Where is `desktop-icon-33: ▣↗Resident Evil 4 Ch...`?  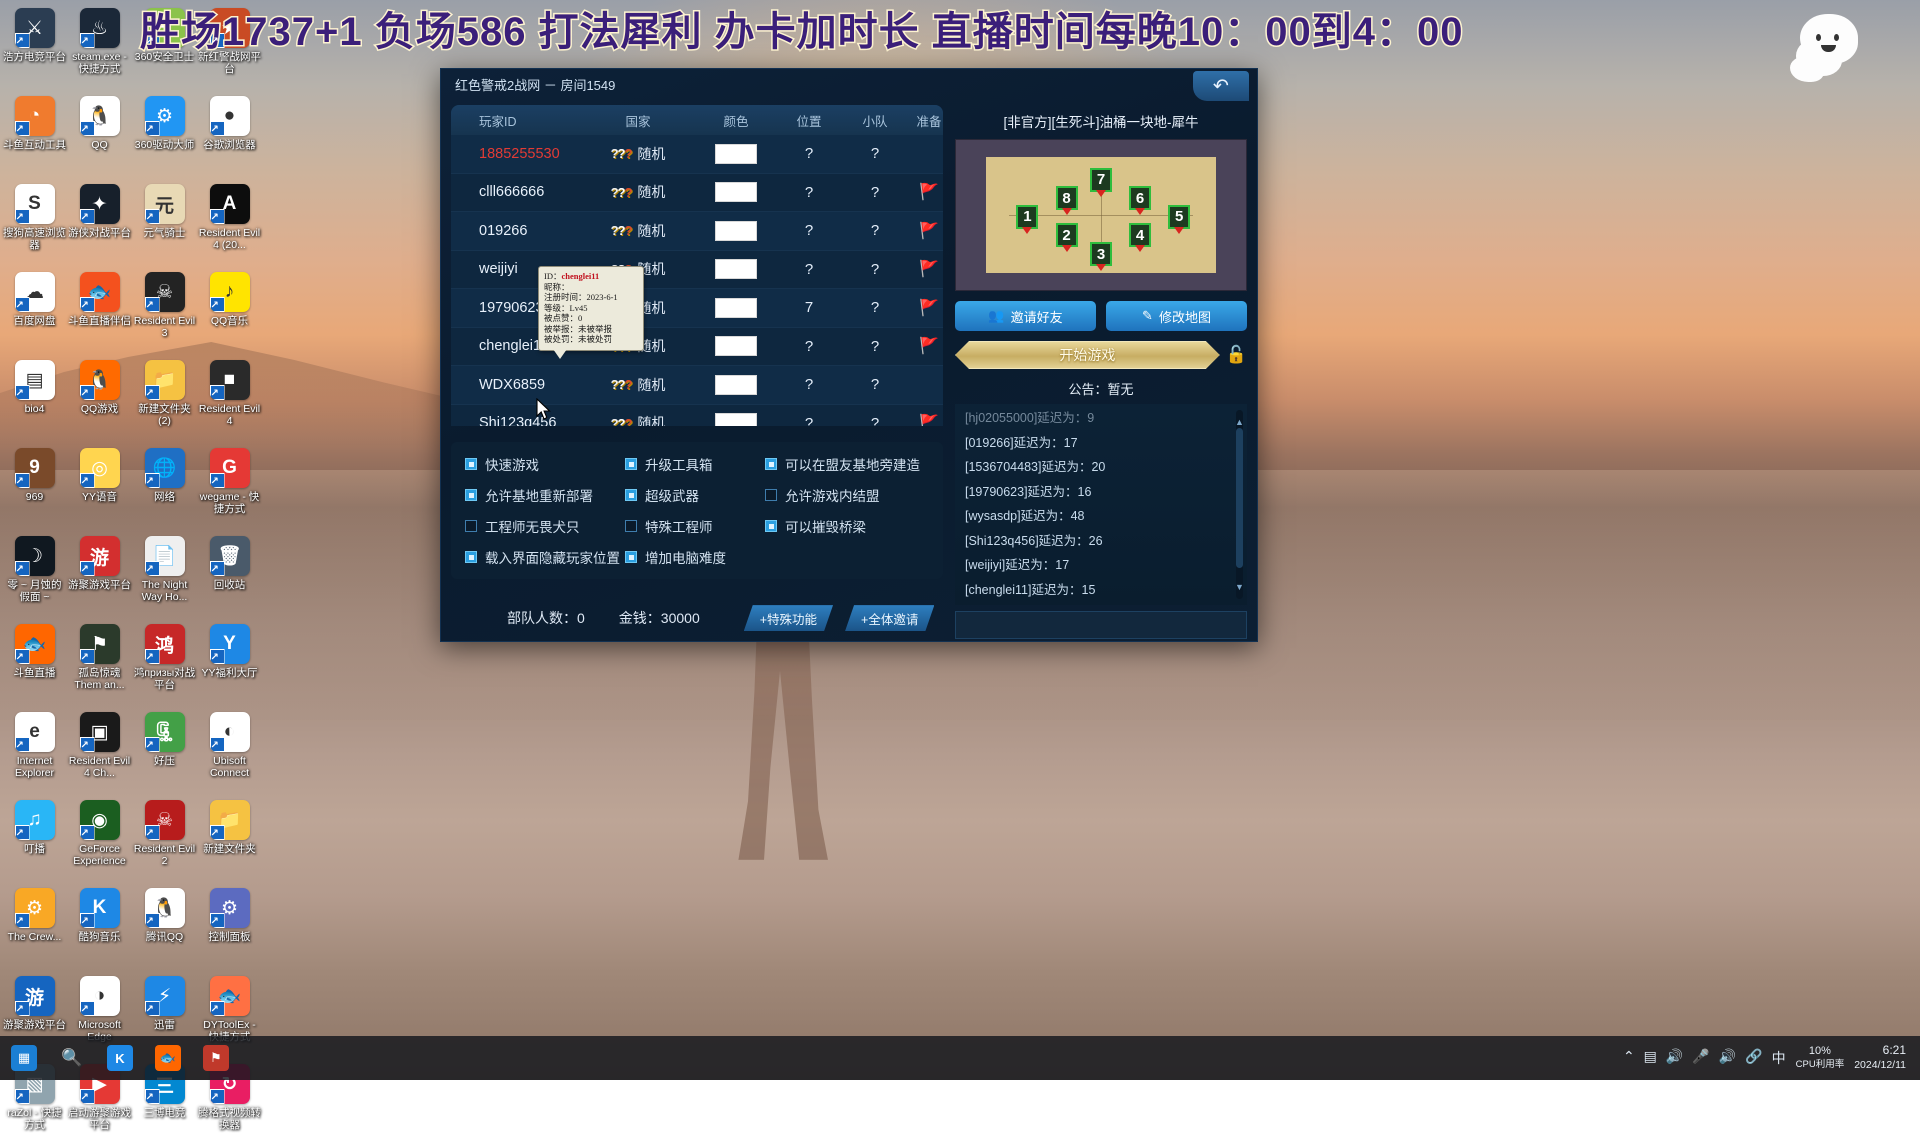
desktop-icon-33: ▣↗Resident Evil 4 Ch... is located at coordinates (99, 752).